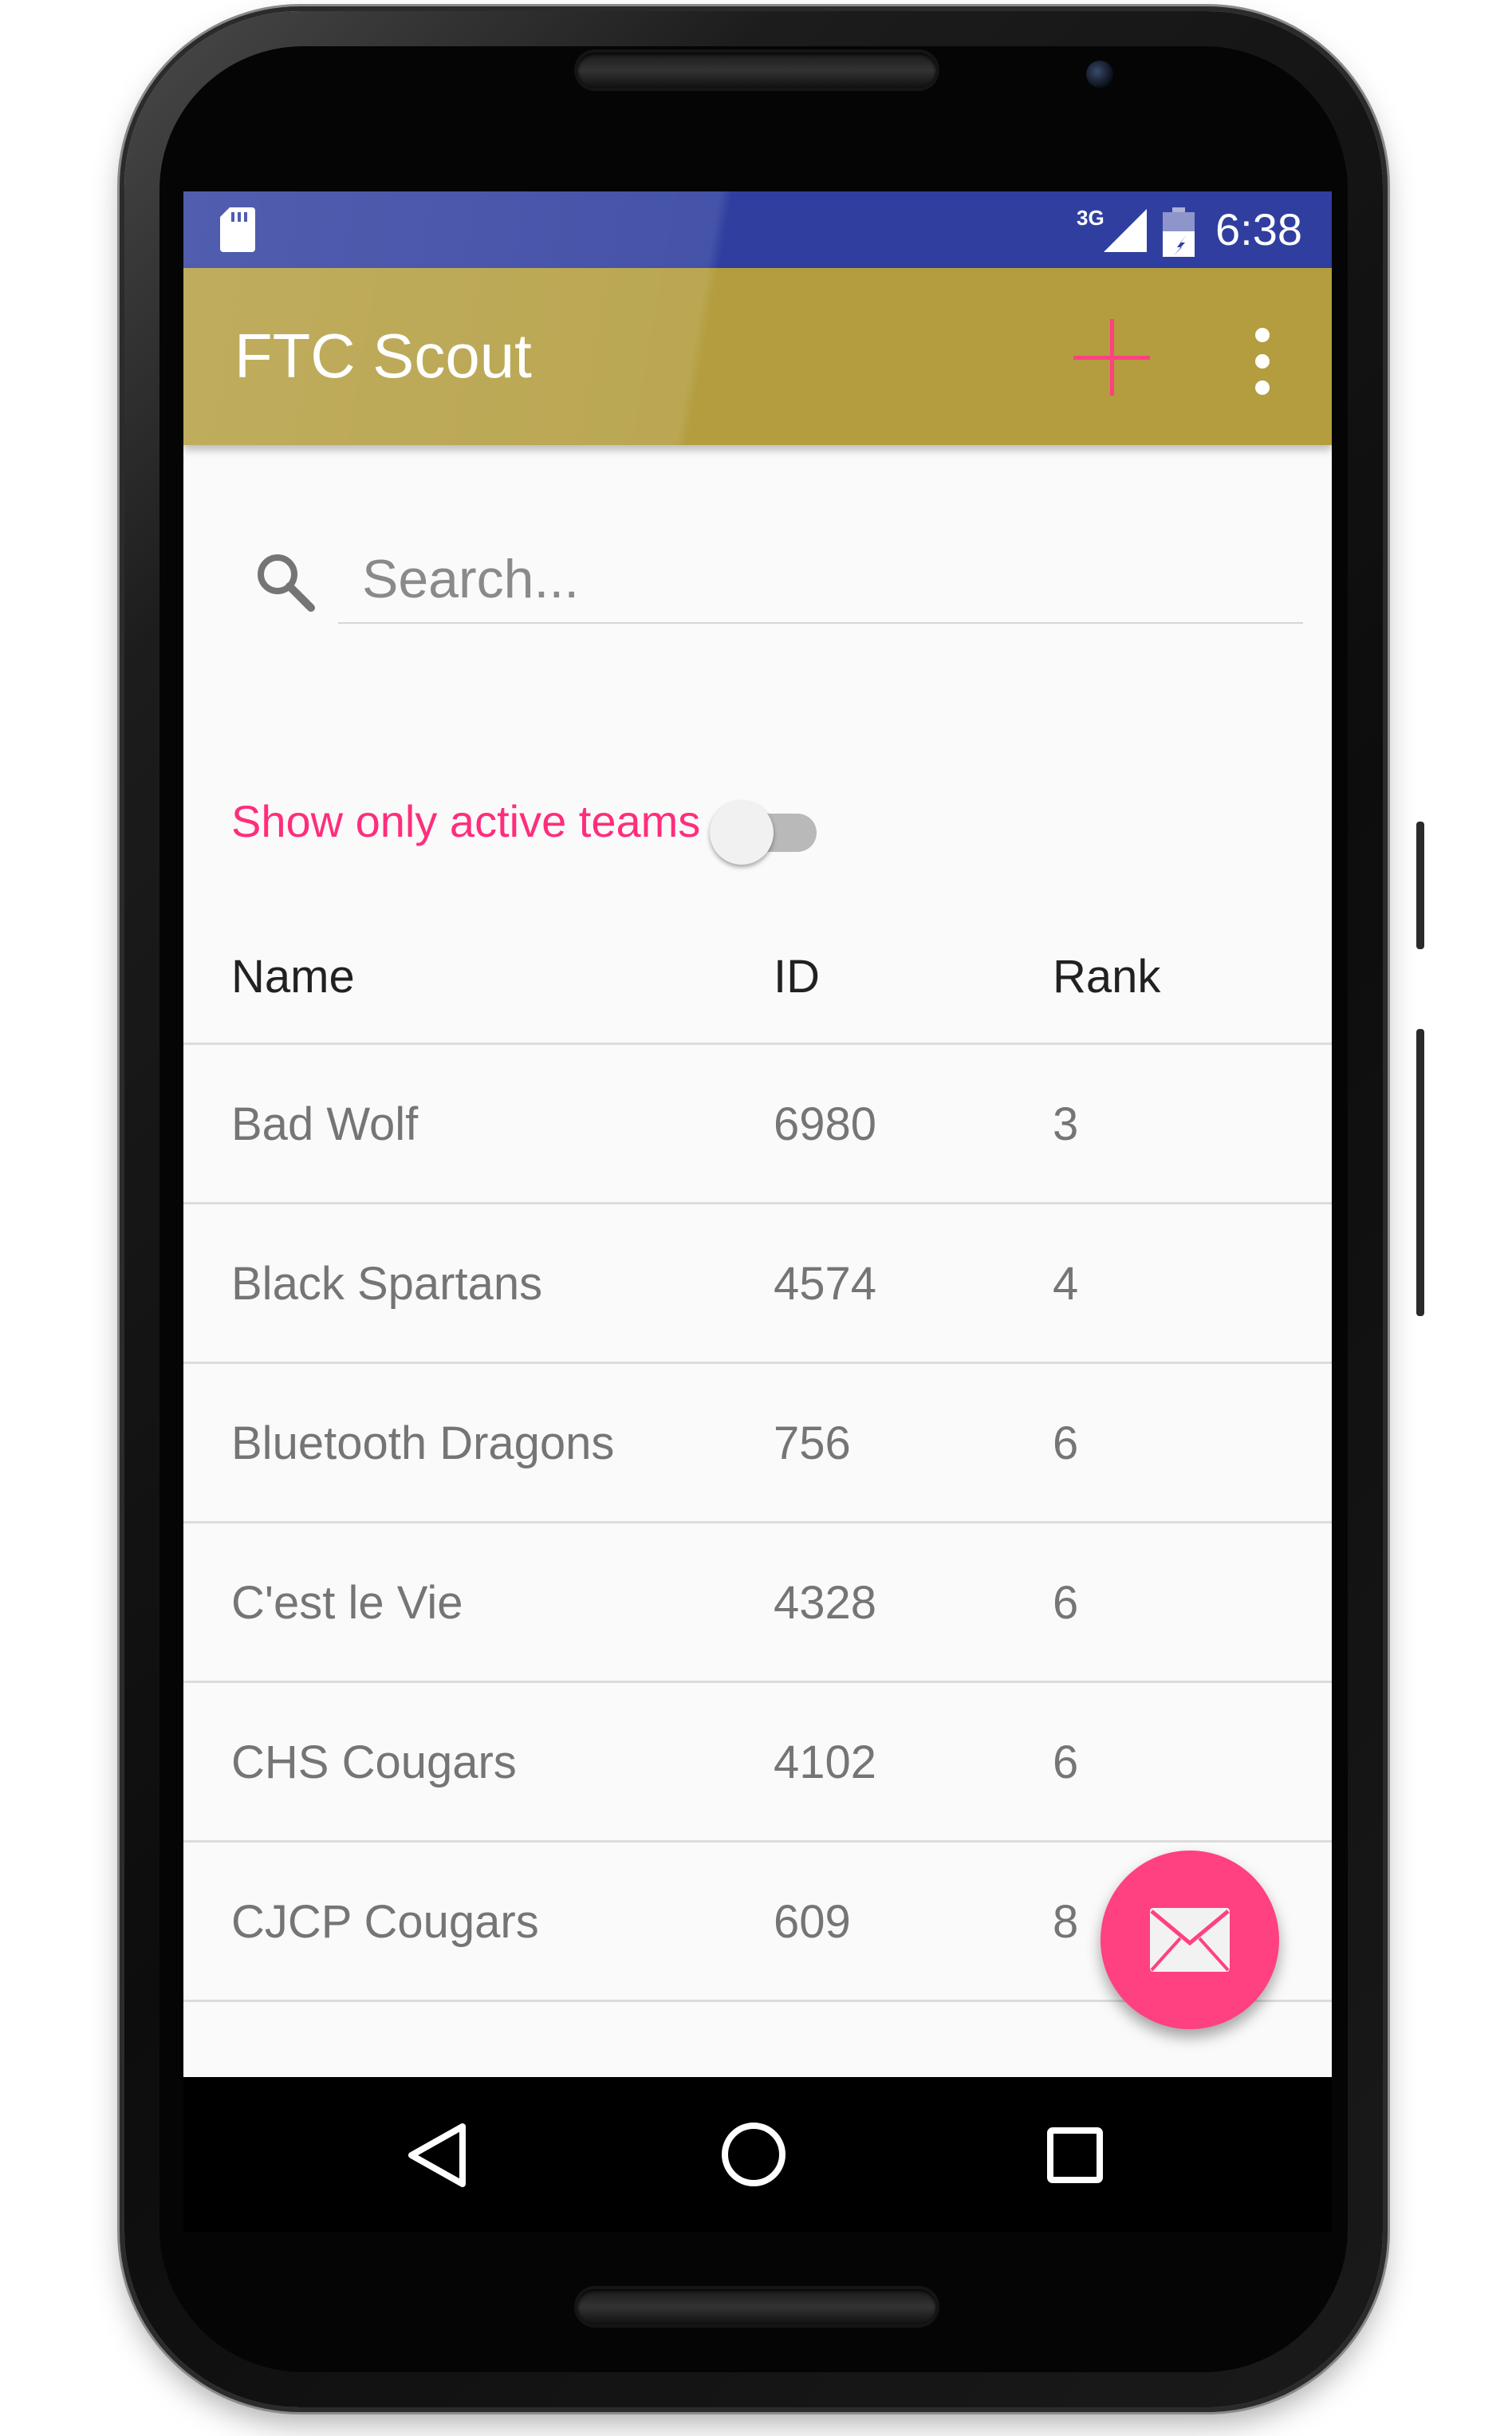 The width and height of the screenshot is (1512, 2436). What do you see at coordinates (1420, 1172) in the screenshot?
I see `volume-button` at bounding box center [1420, 1172].